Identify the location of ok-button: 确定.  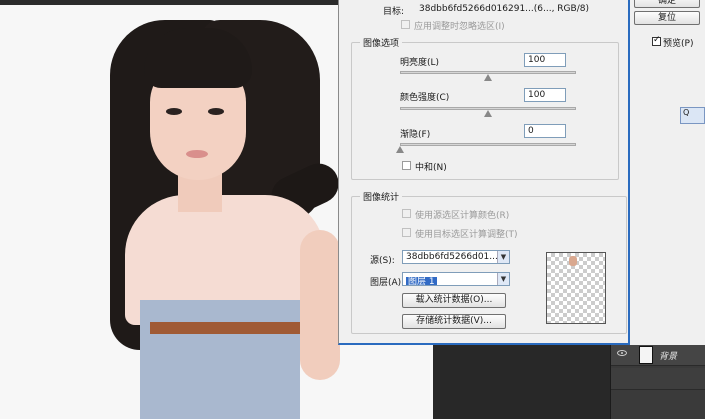
(667, 4).